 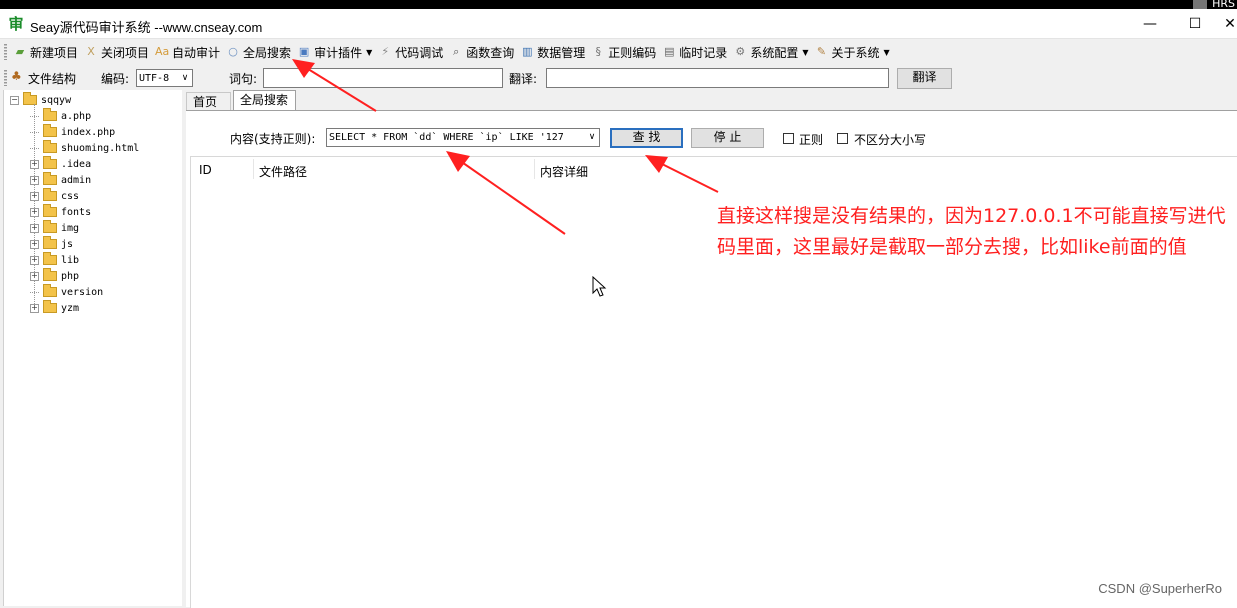 I want to click on toolbar-item-label: 审计插件, so click(x=338, y=52).